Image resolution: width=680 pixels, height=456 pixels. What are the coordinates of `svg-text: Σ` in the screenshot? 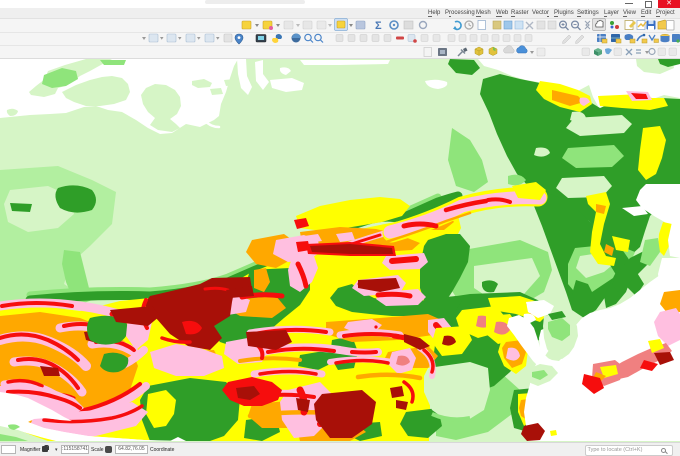 It's located at (378, 26).